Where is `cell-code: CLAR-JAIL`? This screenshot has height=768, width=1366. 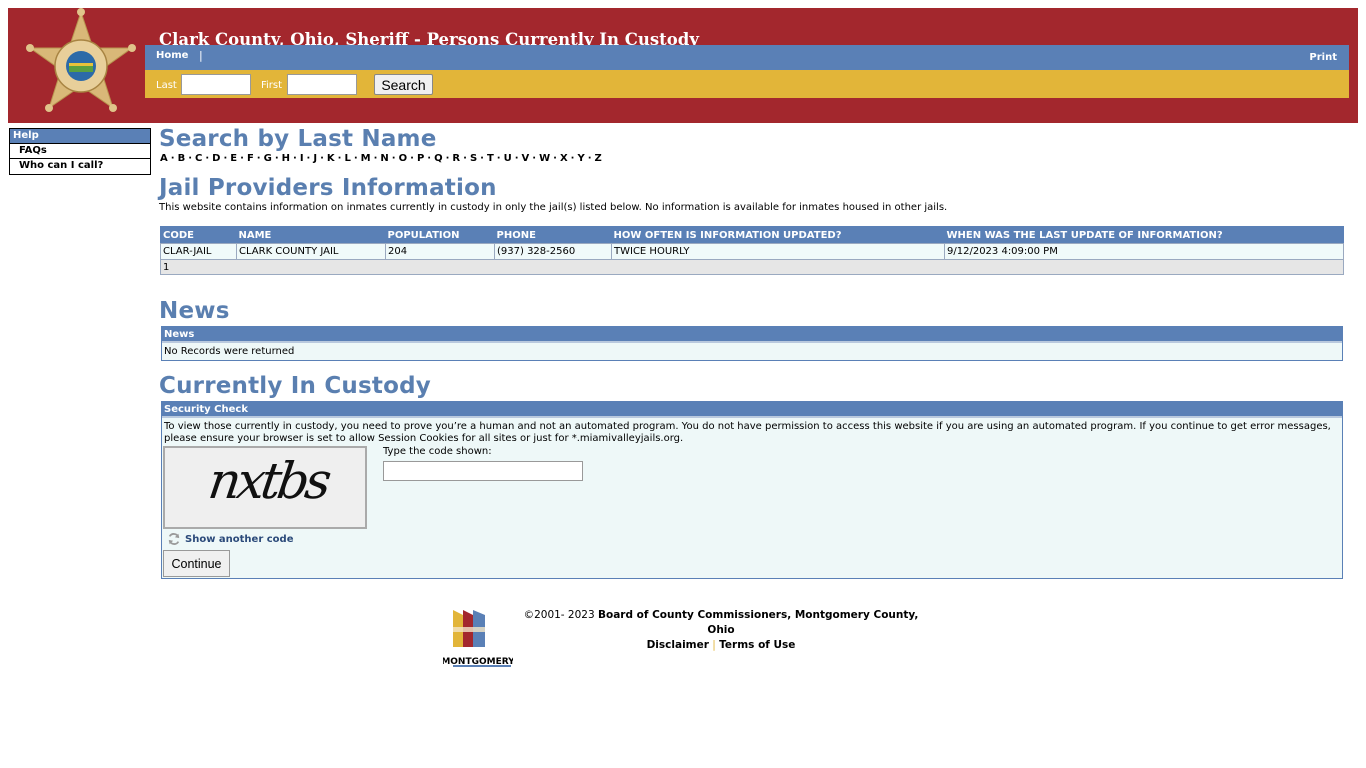
cell-code: CLAR-JAIL is located at coordinates (198, 251).